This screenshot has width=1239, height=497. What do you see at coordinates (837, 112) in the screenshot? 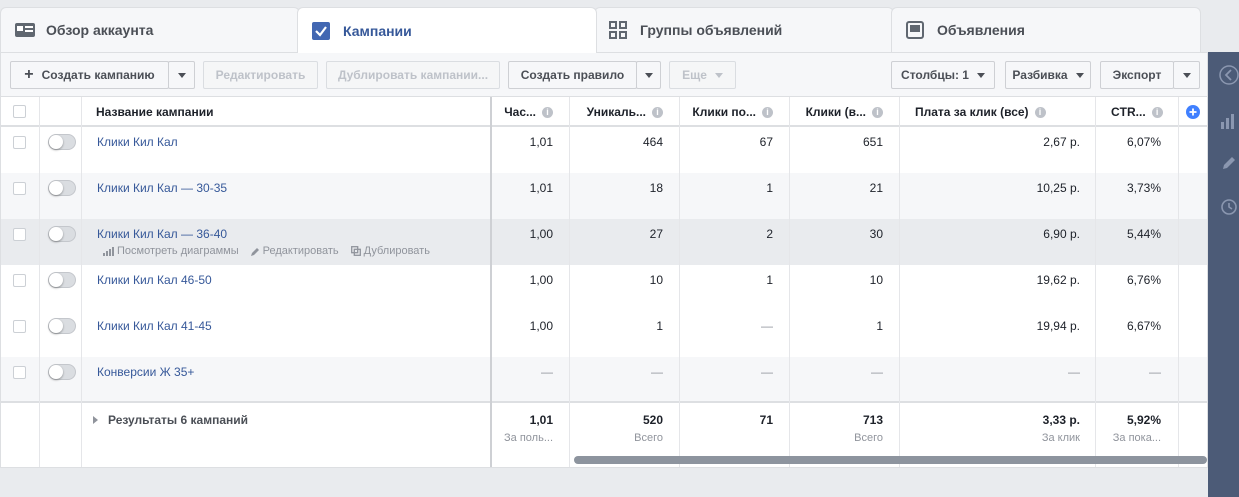
I see `column-header-clicks-all: Клики (в... i` at bounding box center [837, 112].